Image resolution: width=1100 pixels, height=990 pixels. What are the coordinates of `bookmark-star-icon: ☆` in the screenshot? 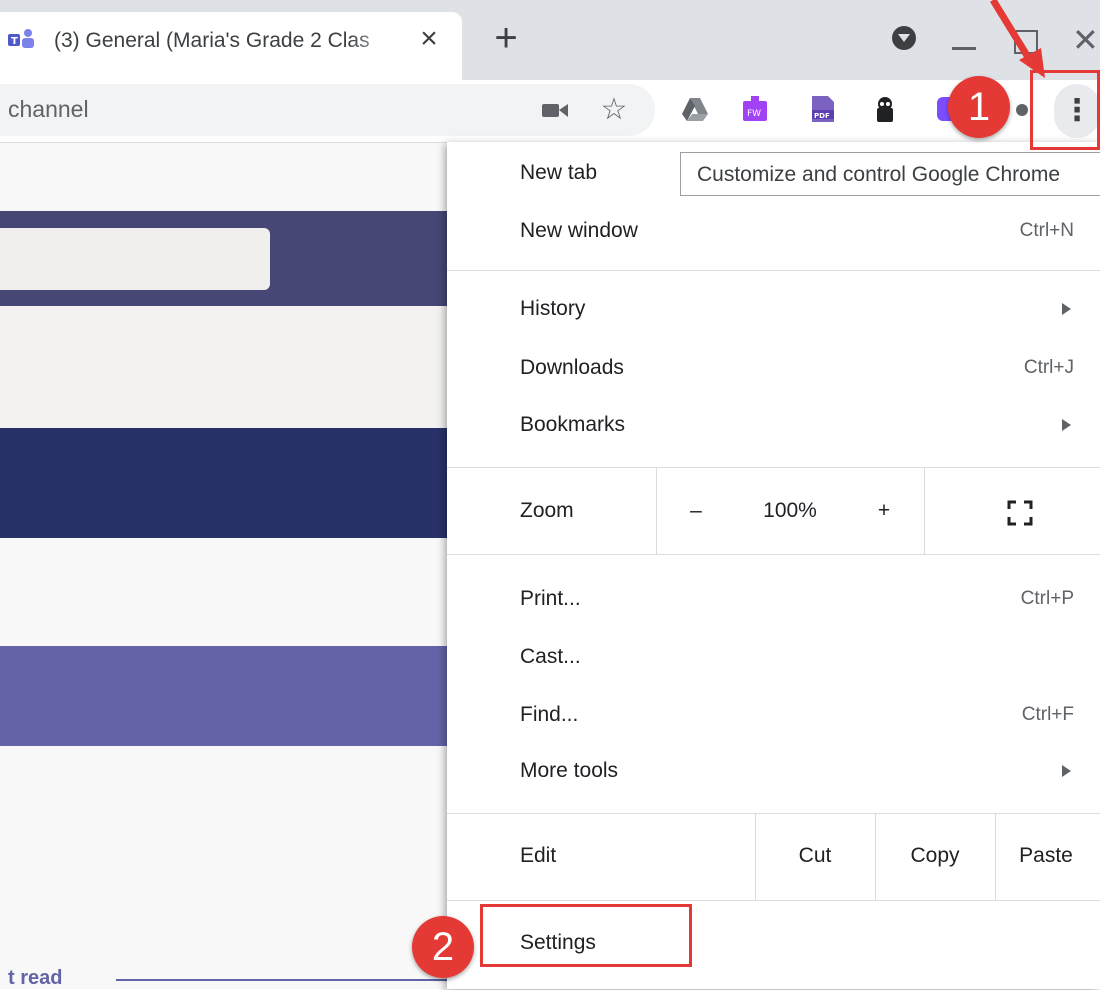 It's located at (614, 110).